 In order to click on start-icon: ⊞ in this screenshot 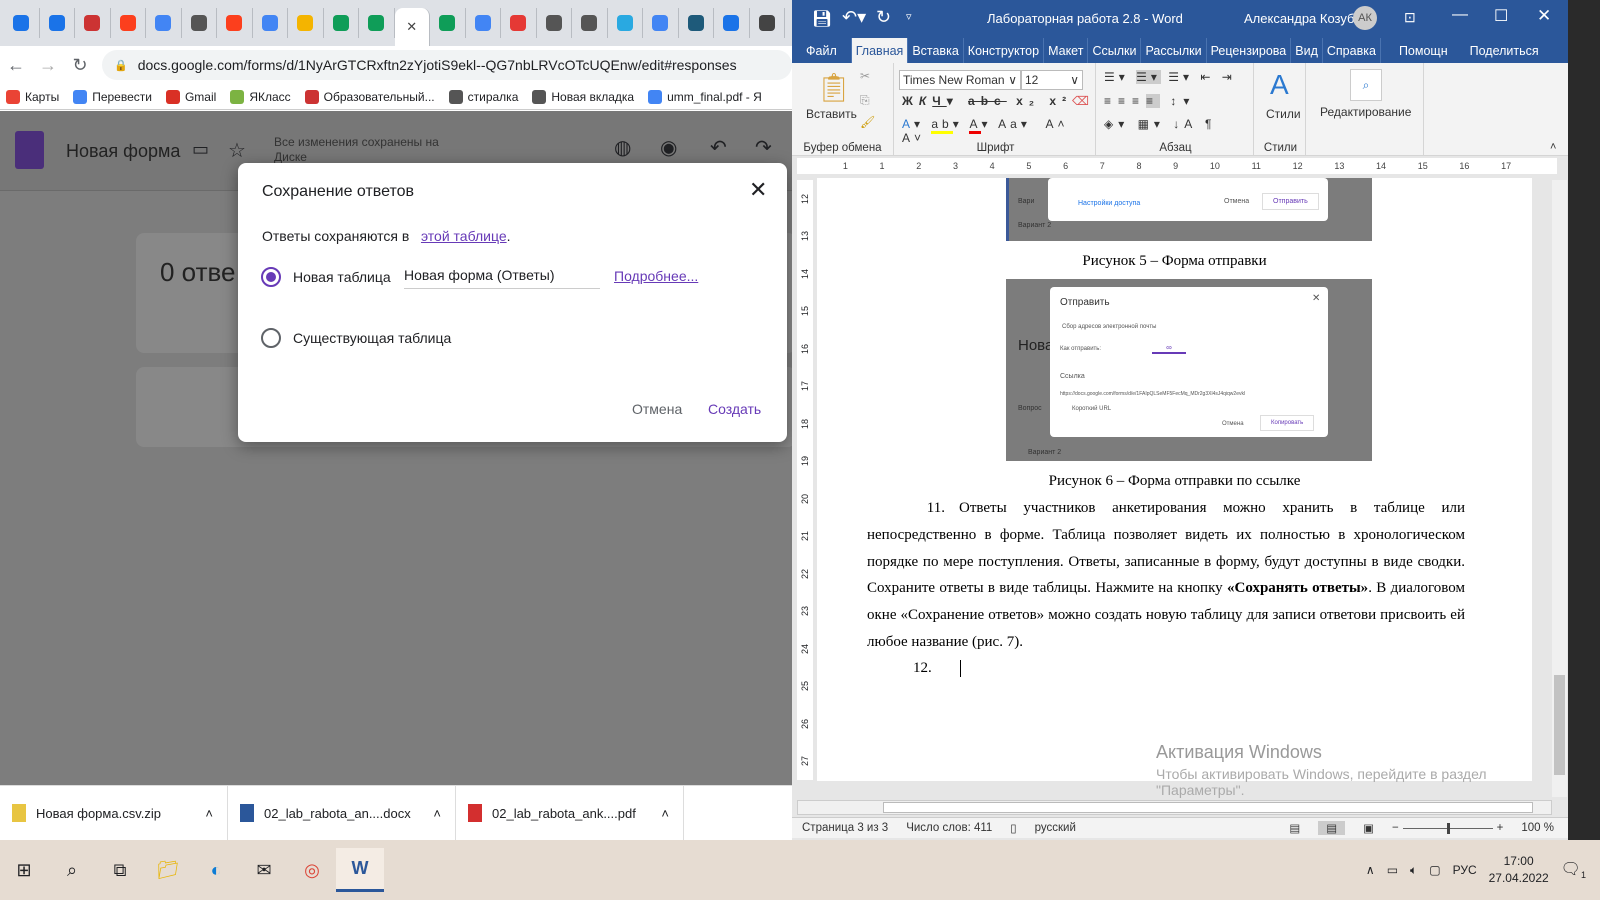, I will do `click(24, 870)`.